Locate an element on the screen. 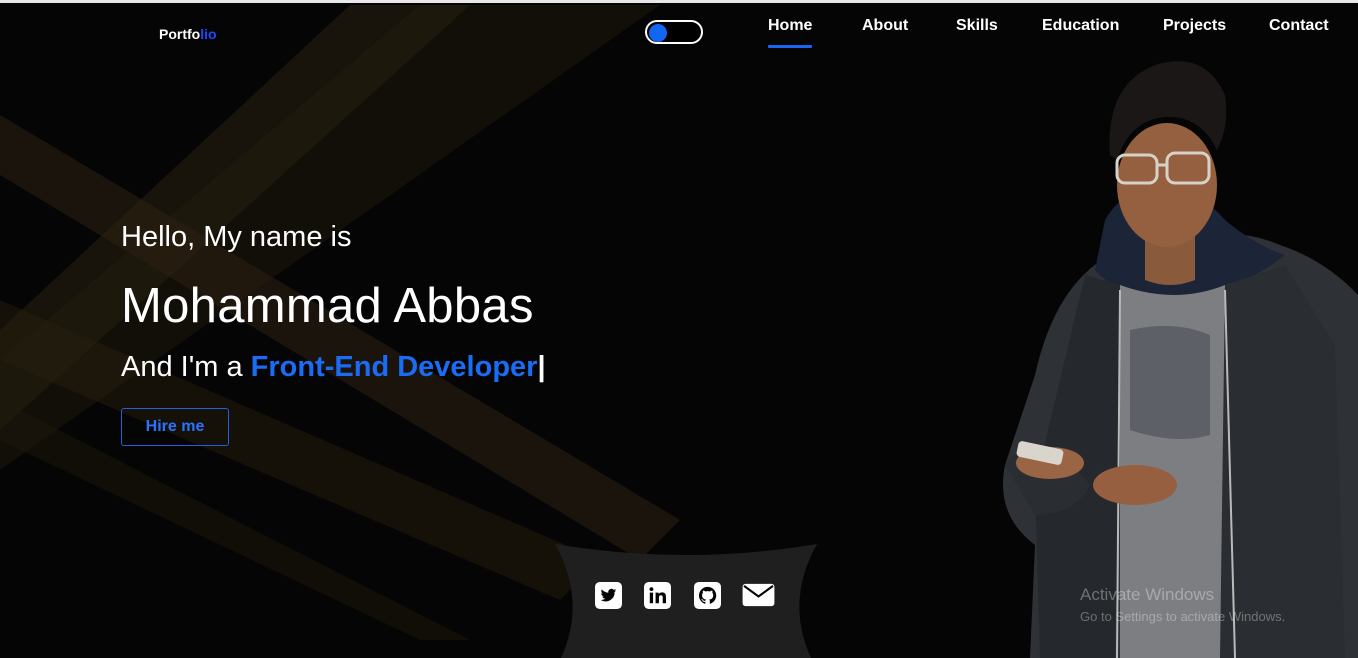 The image size is (1358, 658). envelope-icon is located at coordinates (758, 595).